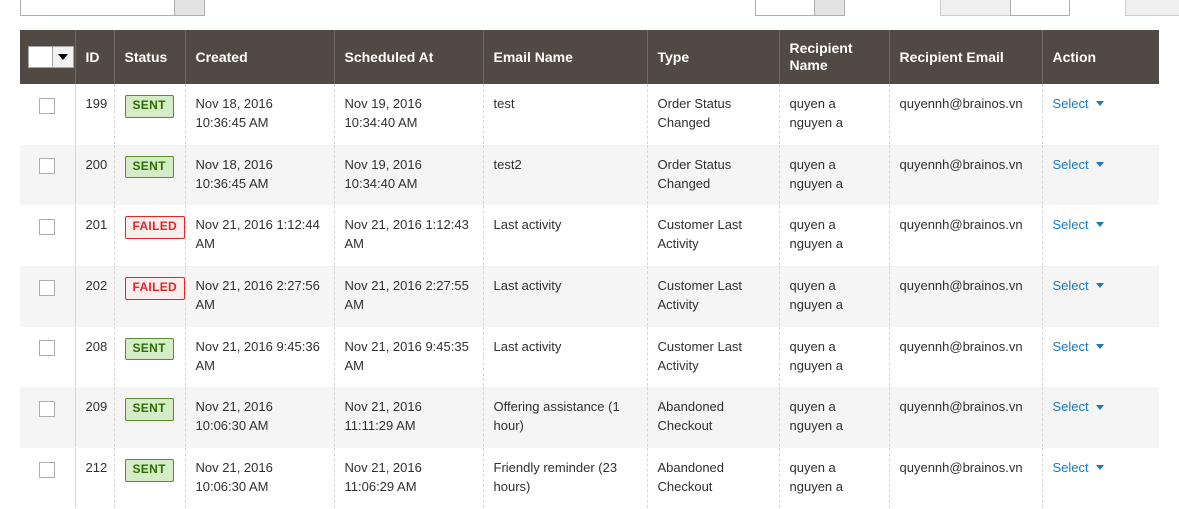  I want to click on cell-id: 209, so click(95, 417).